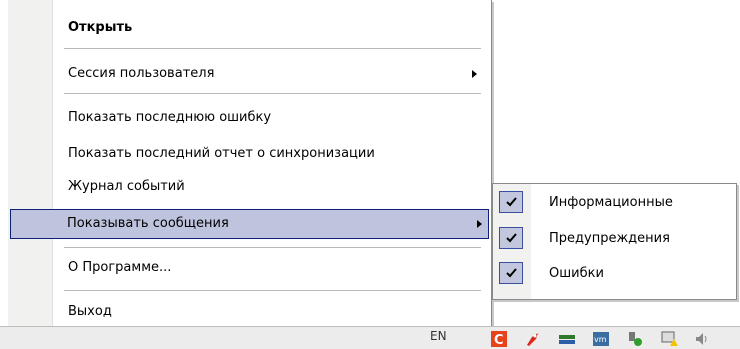 Image resolution: width=740 pixels, height=349 pixels. What do you see at coordinates (273, 28) in the screenshot?
I see `menu-item-open: Открыть` at bounding box center [273, 28].